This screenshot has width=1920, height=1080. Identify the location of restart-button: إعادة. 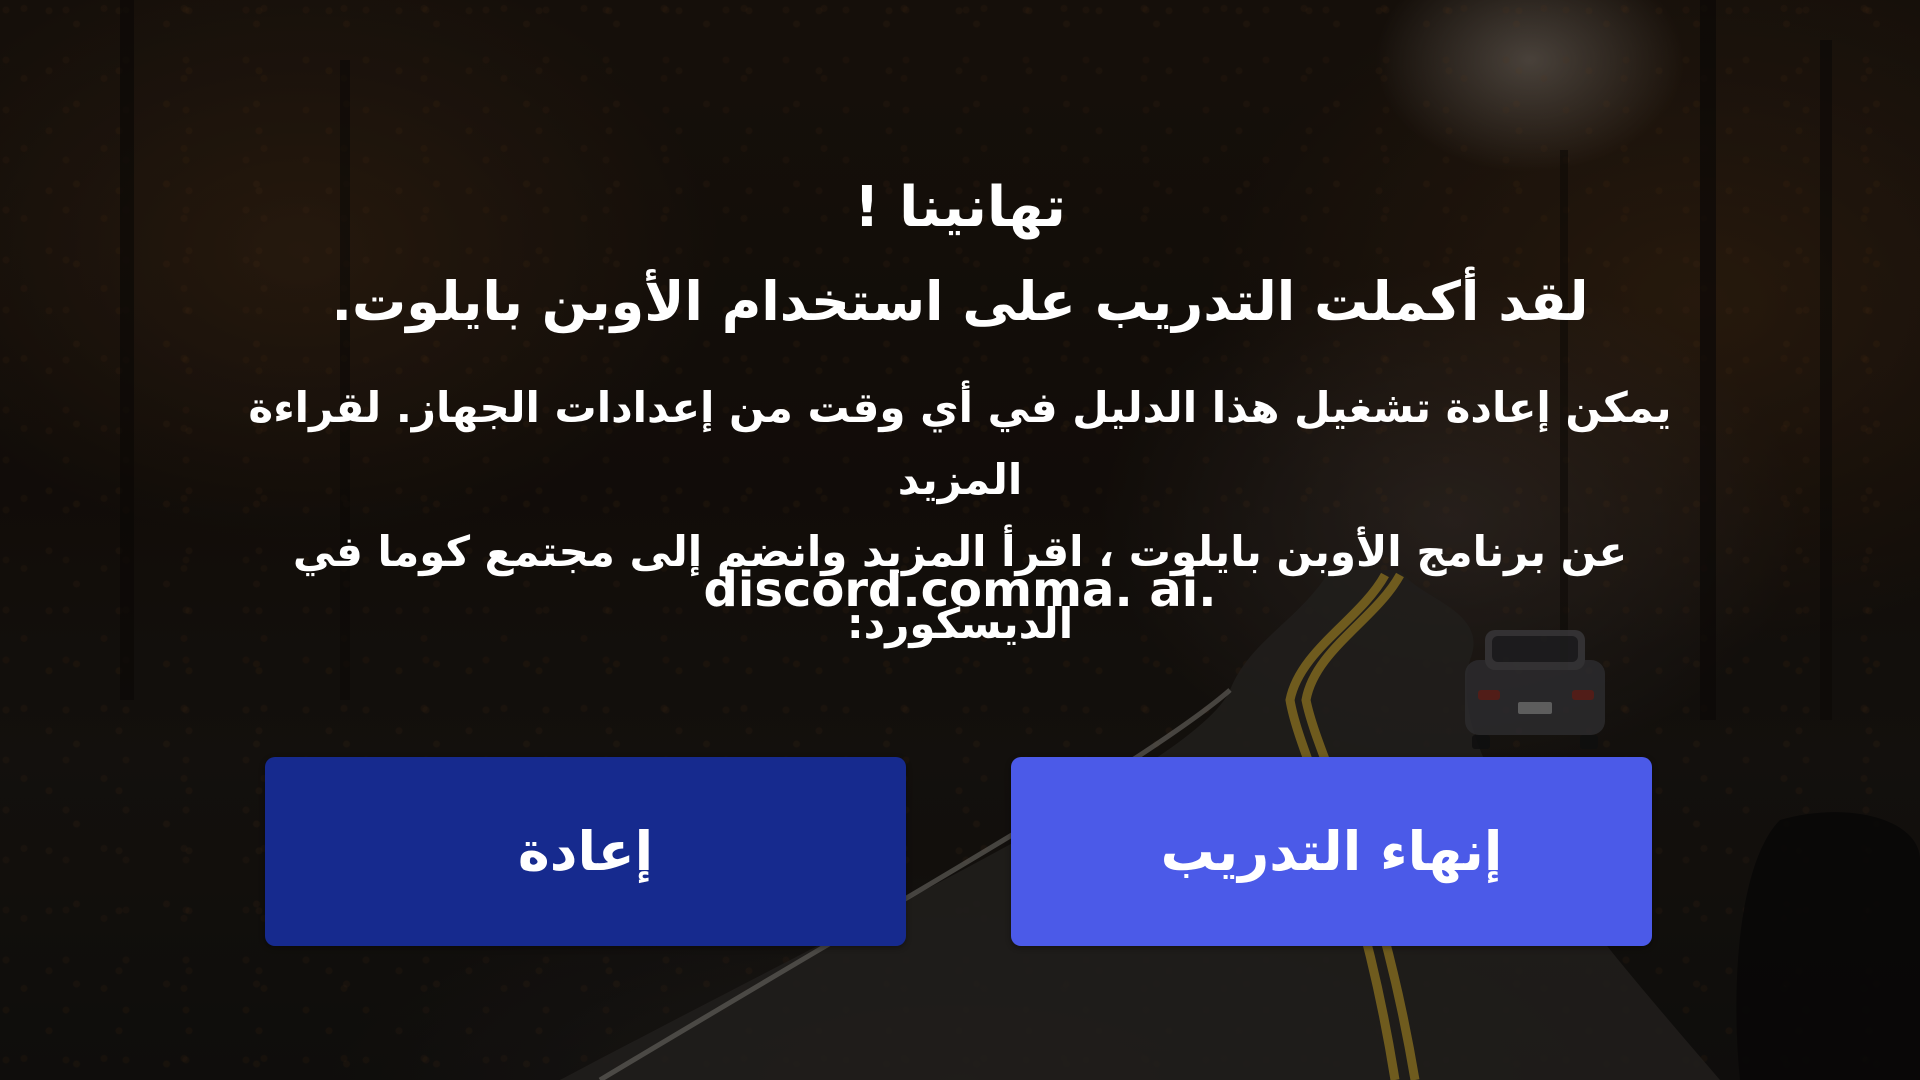
(585, 851).